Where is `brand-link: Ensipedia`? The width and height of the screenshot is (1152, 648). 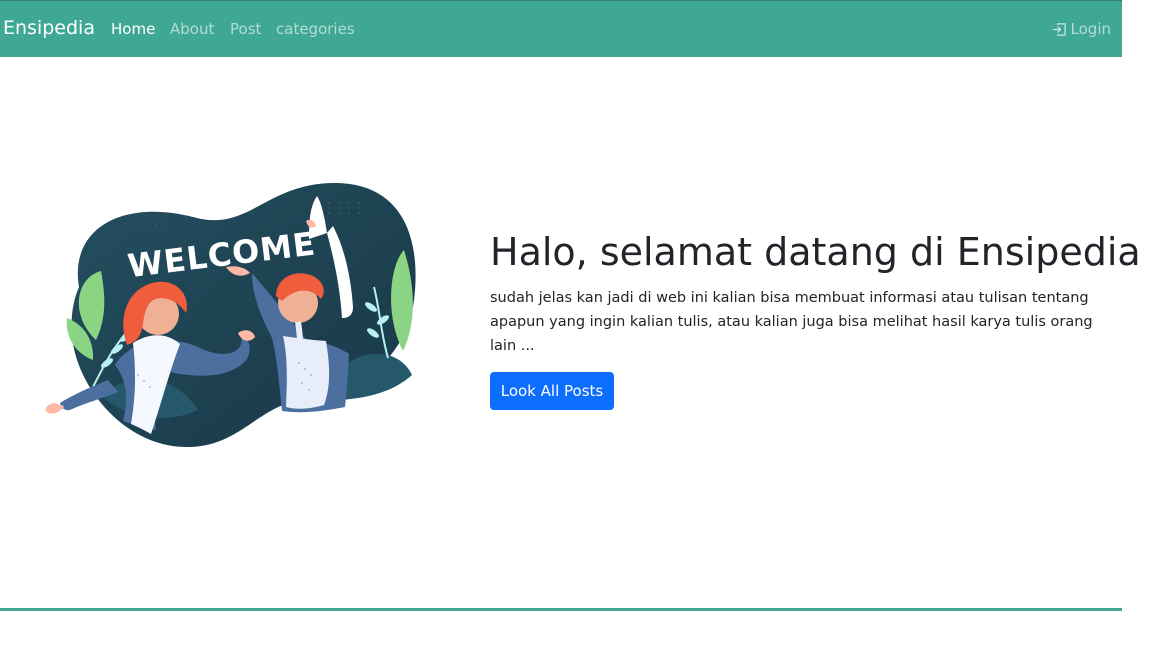 brand-link: Ensipedia is located at coordinates (49, 28).